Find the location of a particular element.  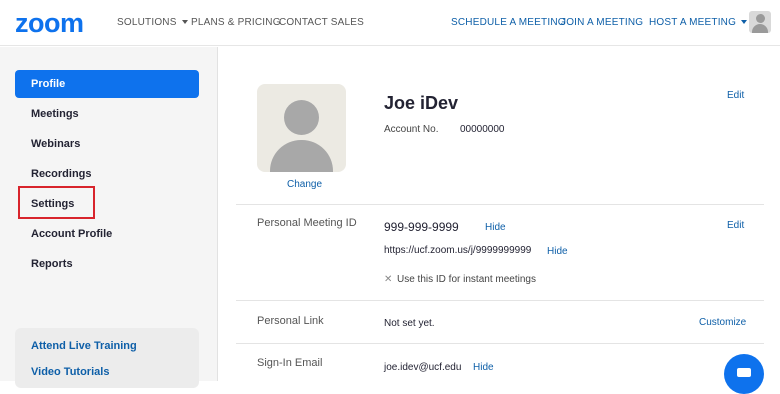

hide-email-link: Hide is located at coordinates (483, 367).